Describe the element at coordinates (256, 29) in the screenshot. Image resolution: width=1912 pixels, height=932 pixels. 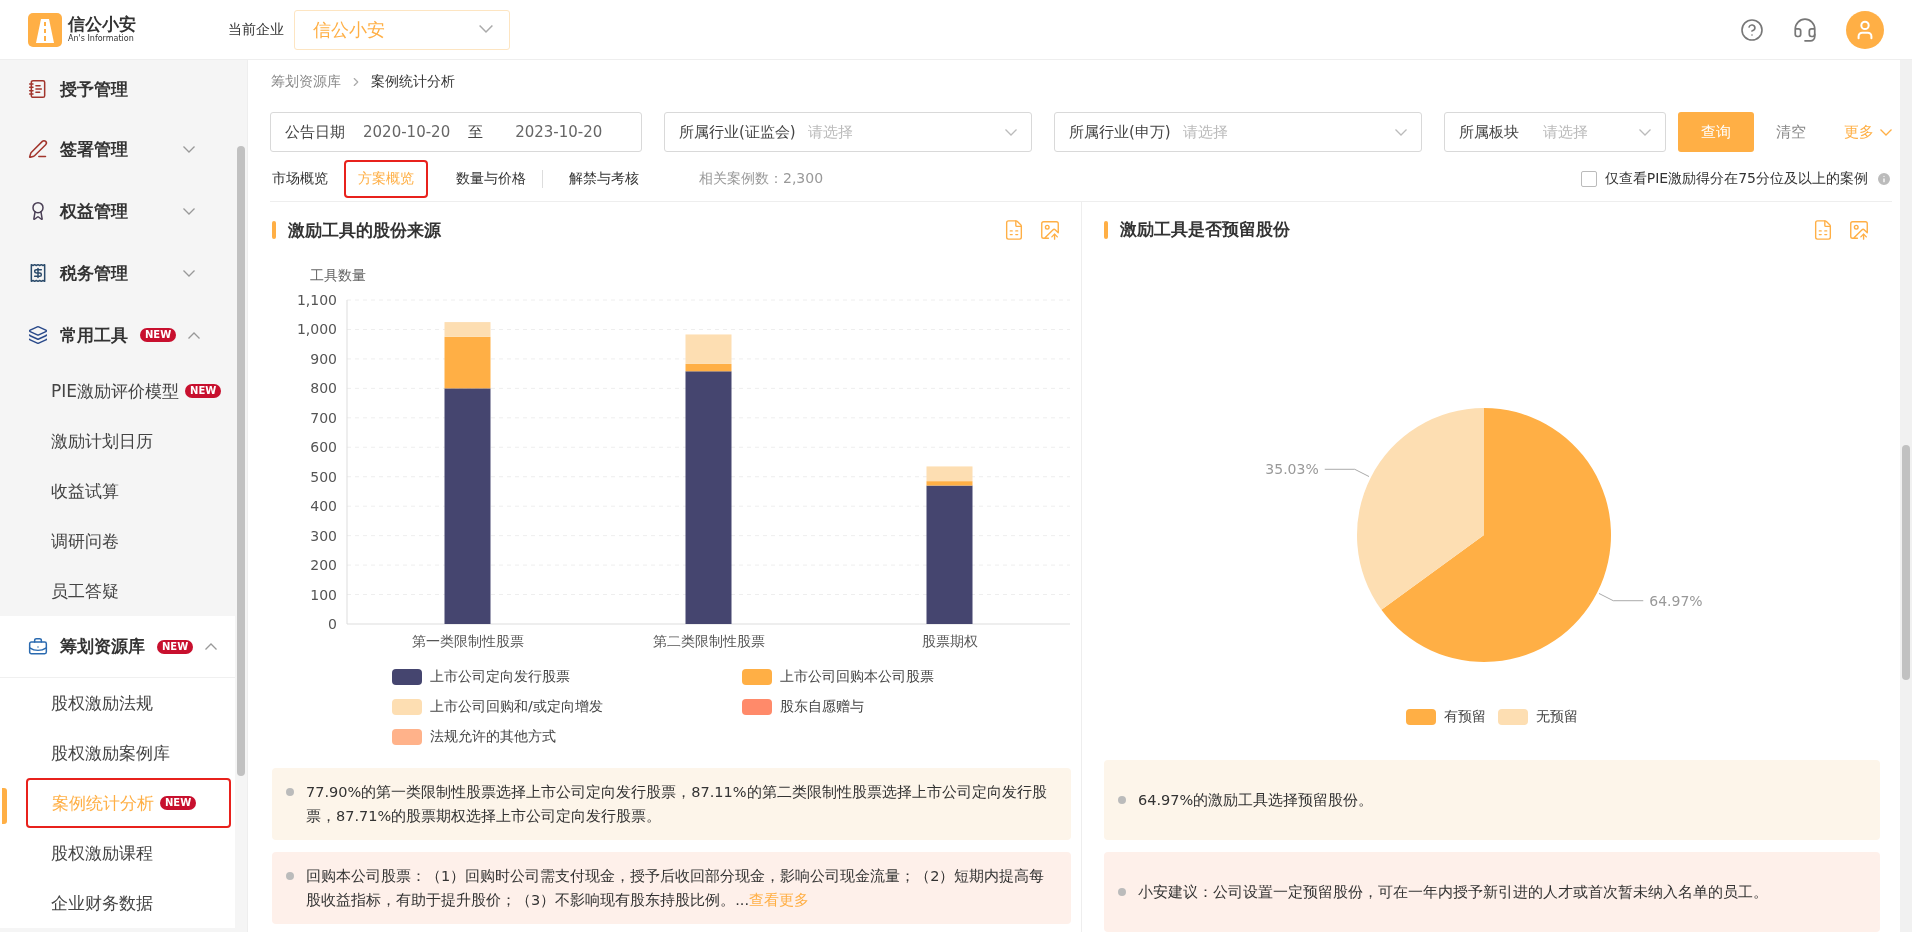
I see `company-label: 当前企业` at that location.